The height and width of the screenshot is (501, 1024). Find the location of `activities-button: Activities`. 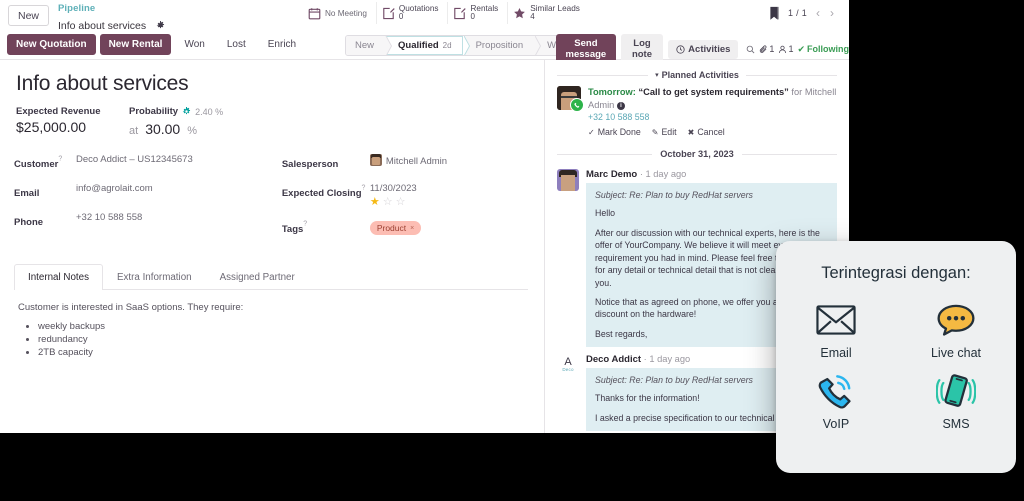

activities-button: Activities is located at coordinates (703, 49).